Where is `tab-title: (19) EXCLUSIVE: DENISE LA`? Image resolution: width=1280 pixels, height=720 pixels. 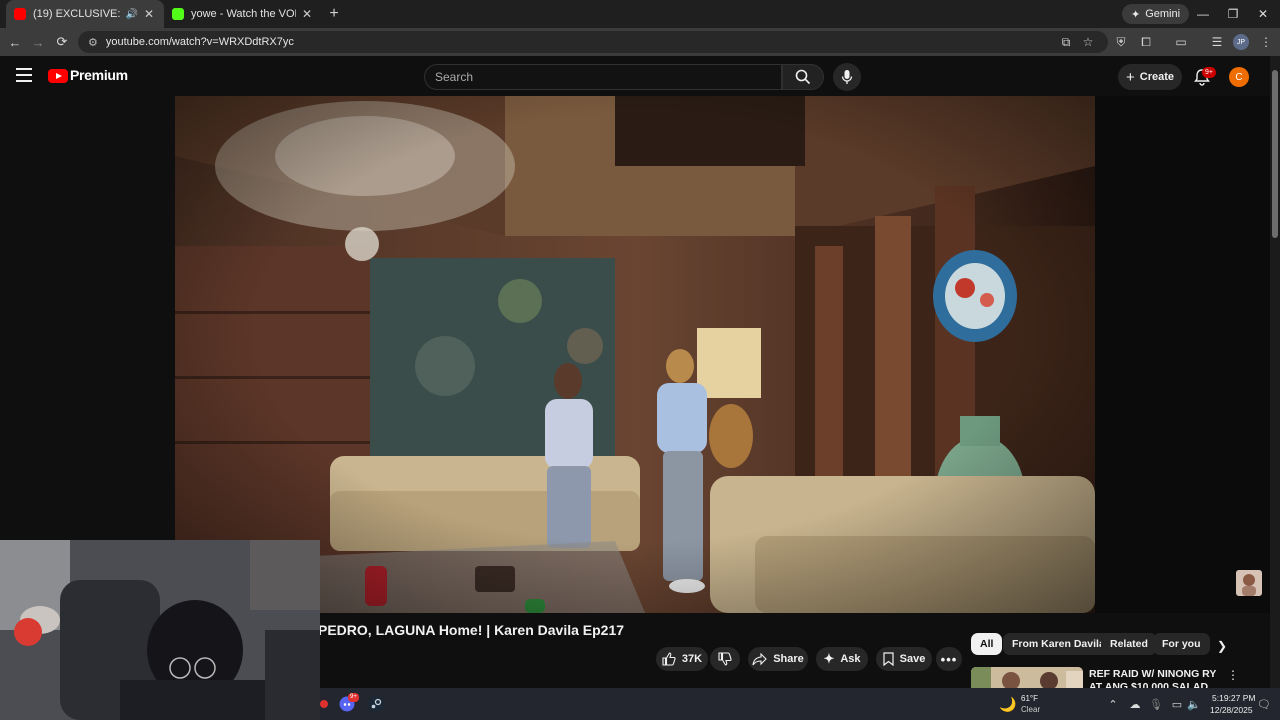 tab-title: (19) EXCLUSIVE: DENISE LA is located at coordinates (77, 14).